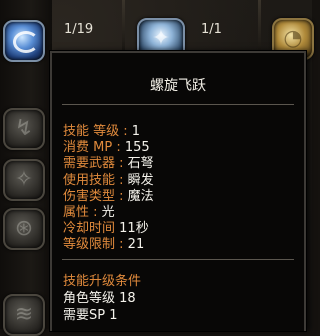 This screenshot has height=336, width=320. I want to click on column-divider, so click(123, 26).